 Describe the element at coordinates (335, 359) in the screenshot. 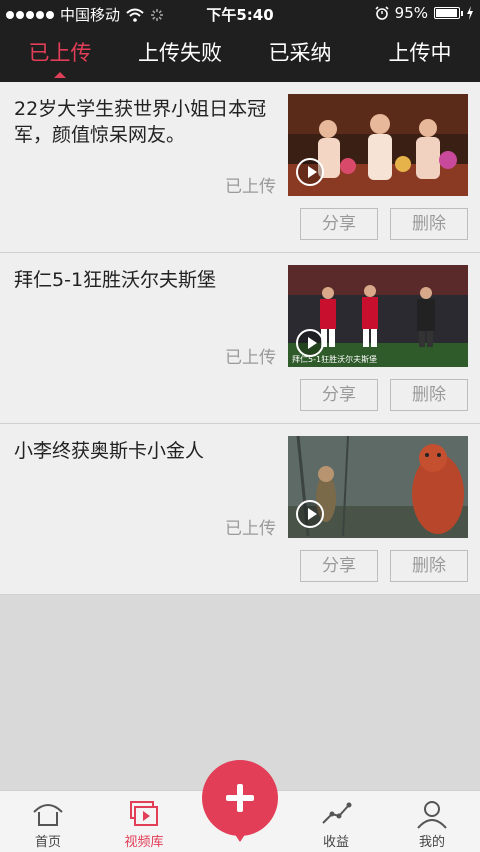

I see `thumbnail-caption: 拜仁5-1狂胜沃尔夫斯堡` at that location.